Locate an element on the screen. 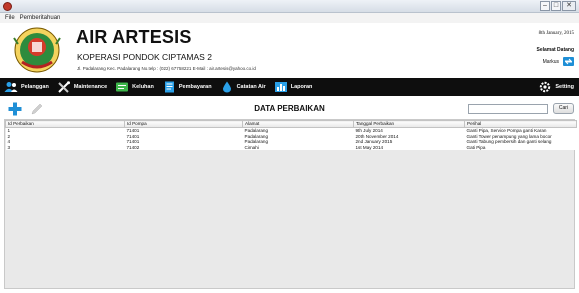 This screenshot has height=293, width=579. search-button: Cari is located at coordinates (563, 108).